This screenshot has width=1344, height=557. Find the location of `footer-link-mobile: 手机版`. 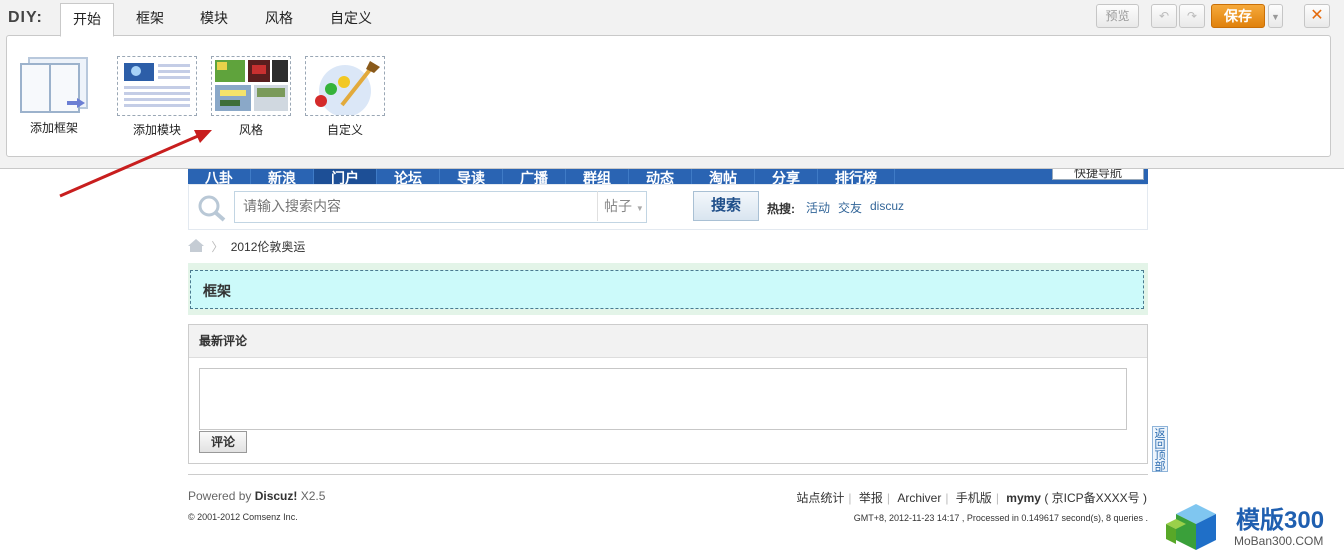

footer-link-mobile: 手机版 is located at coordinates (974, 498).